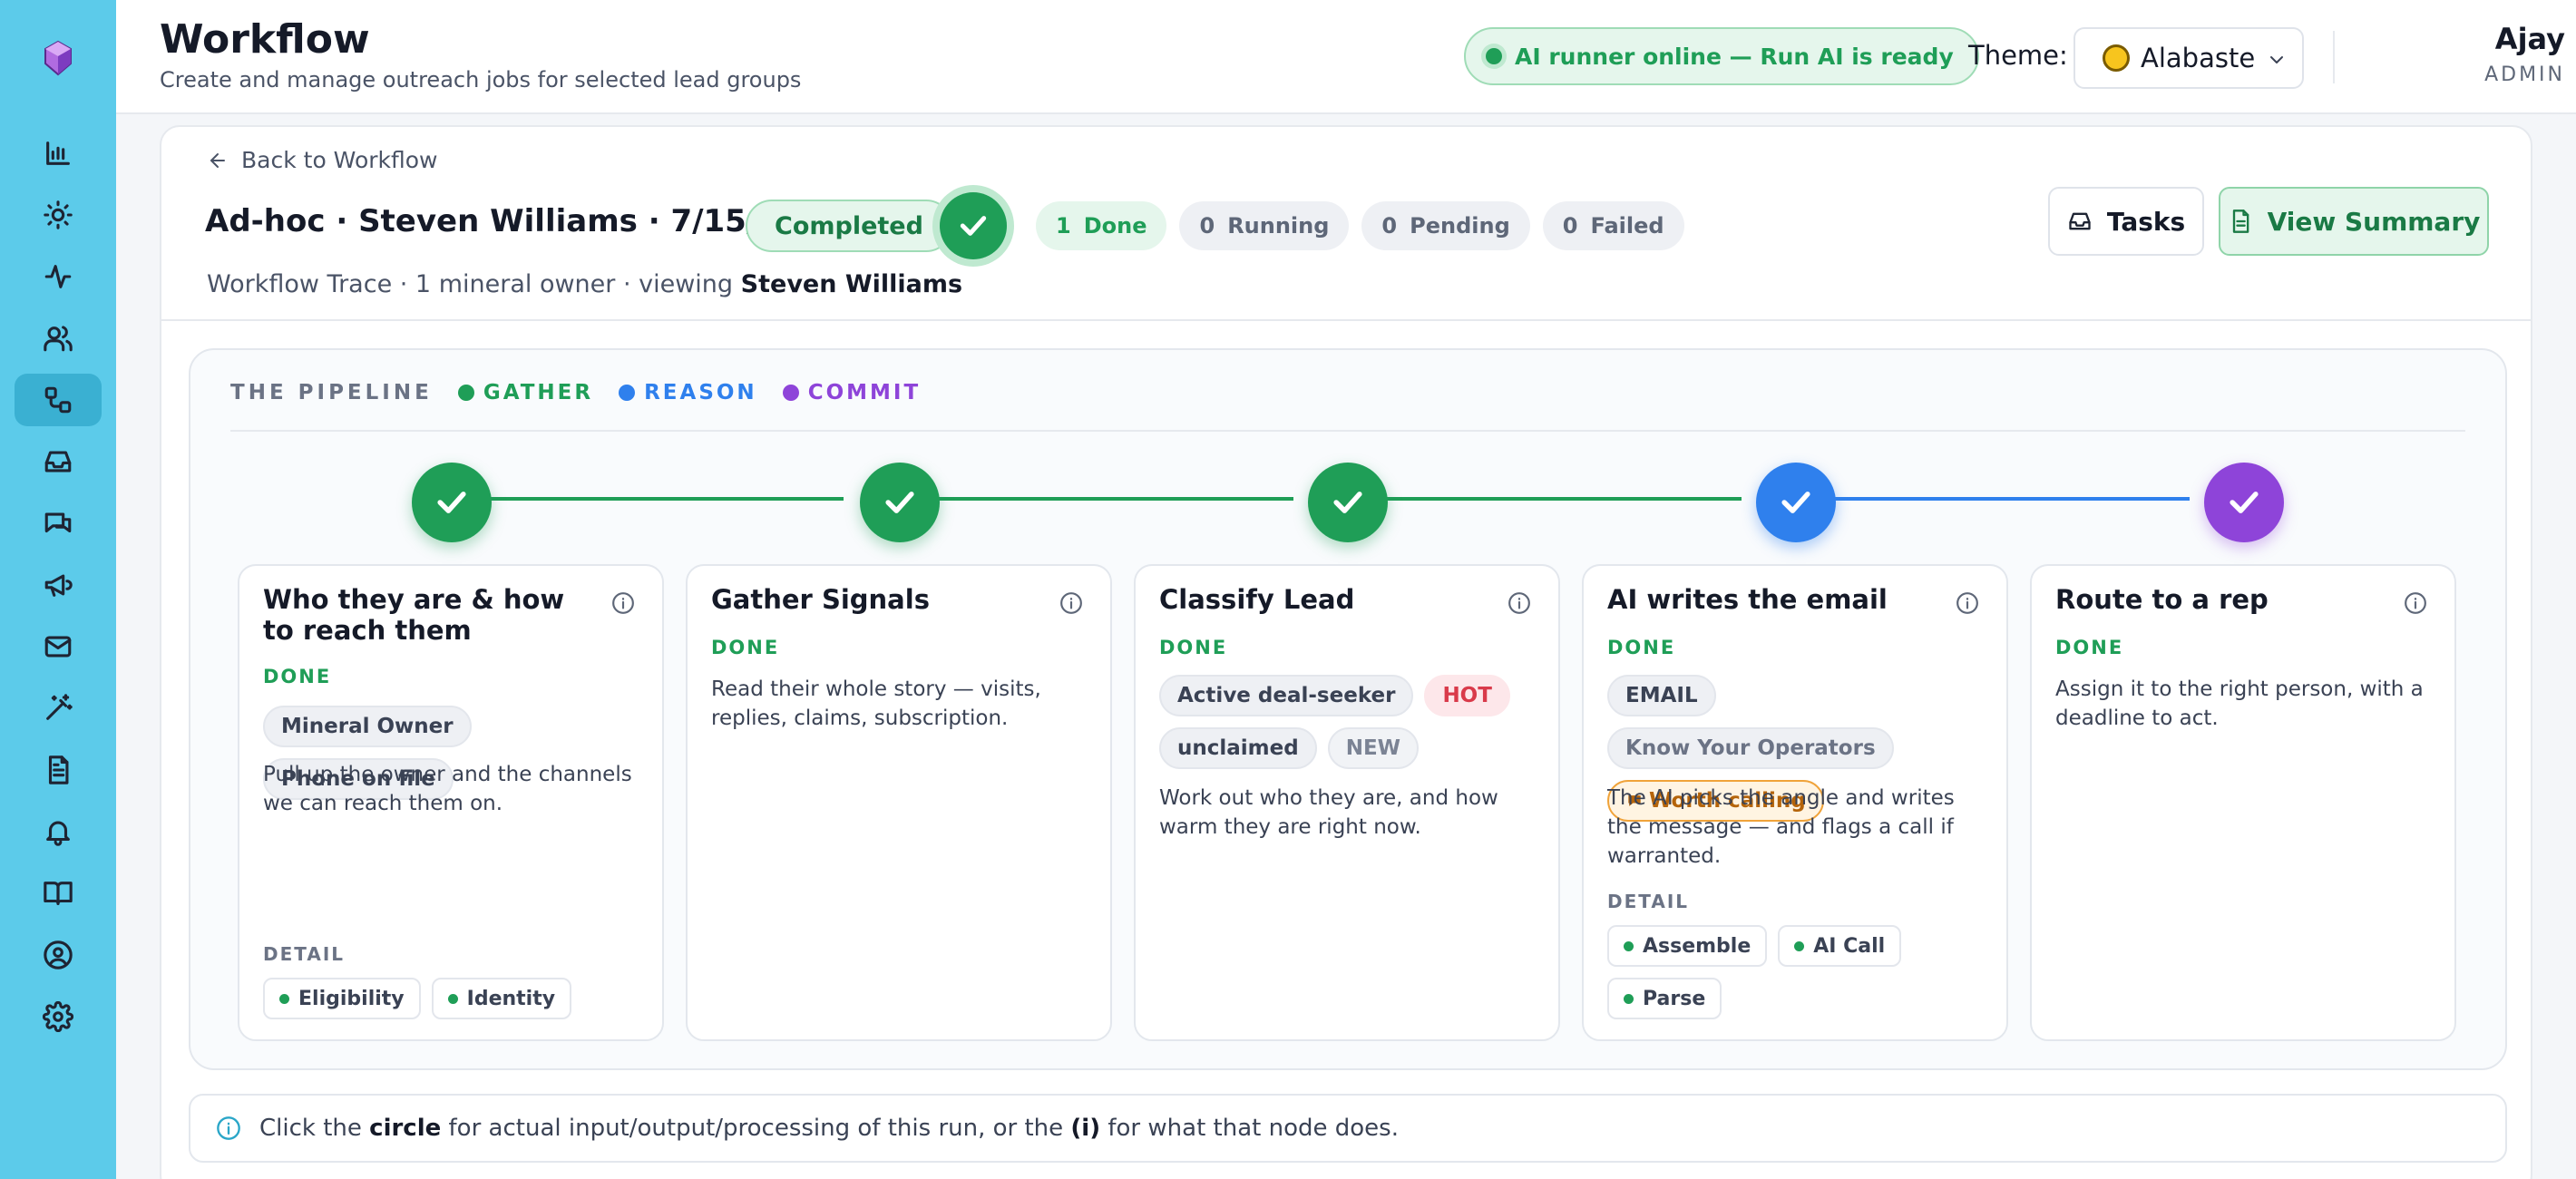  I want to click on tag: Active deal-seeker, so click(1286, 695).